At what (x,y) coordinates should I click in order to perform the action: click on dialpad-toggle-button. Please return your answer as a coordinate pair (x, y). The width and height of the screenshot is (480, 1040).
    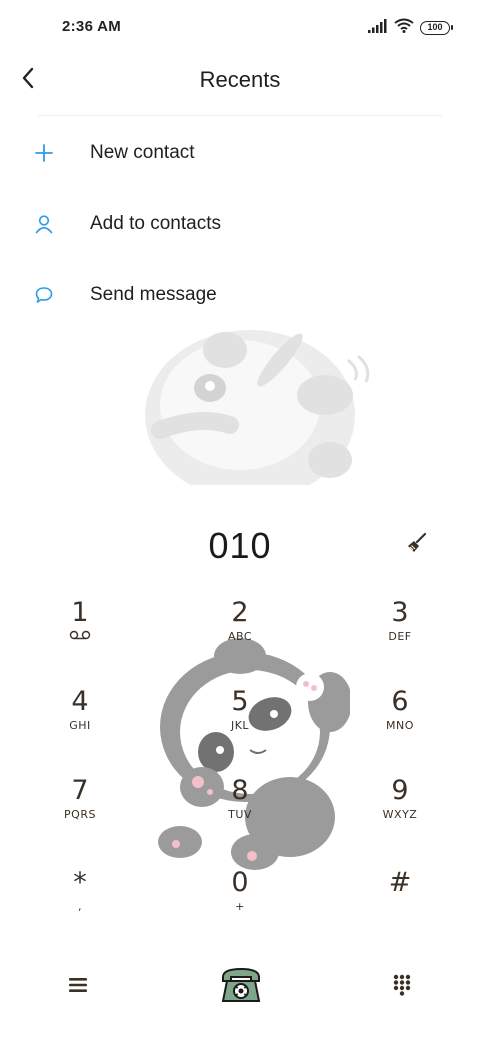
    Looking at the image, I should click on (402, 987).